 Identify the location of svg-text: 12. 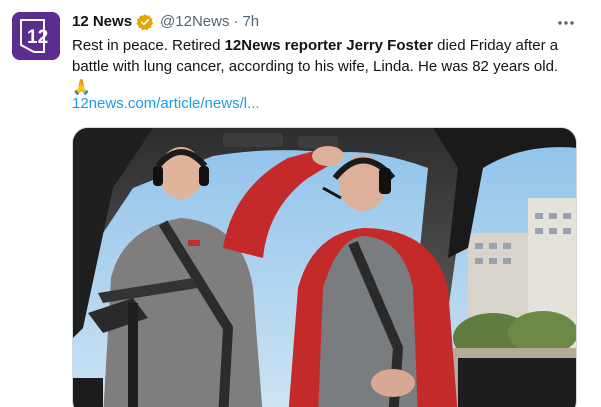
(37, 37).